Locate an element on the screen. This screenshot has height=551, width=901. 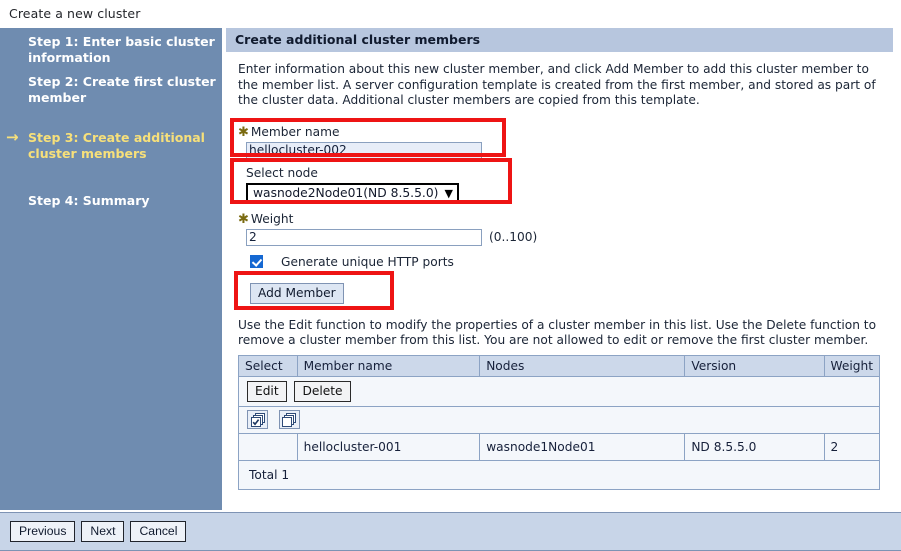
chevron-down-icon: ▼ is located at coordinates (448, 193).